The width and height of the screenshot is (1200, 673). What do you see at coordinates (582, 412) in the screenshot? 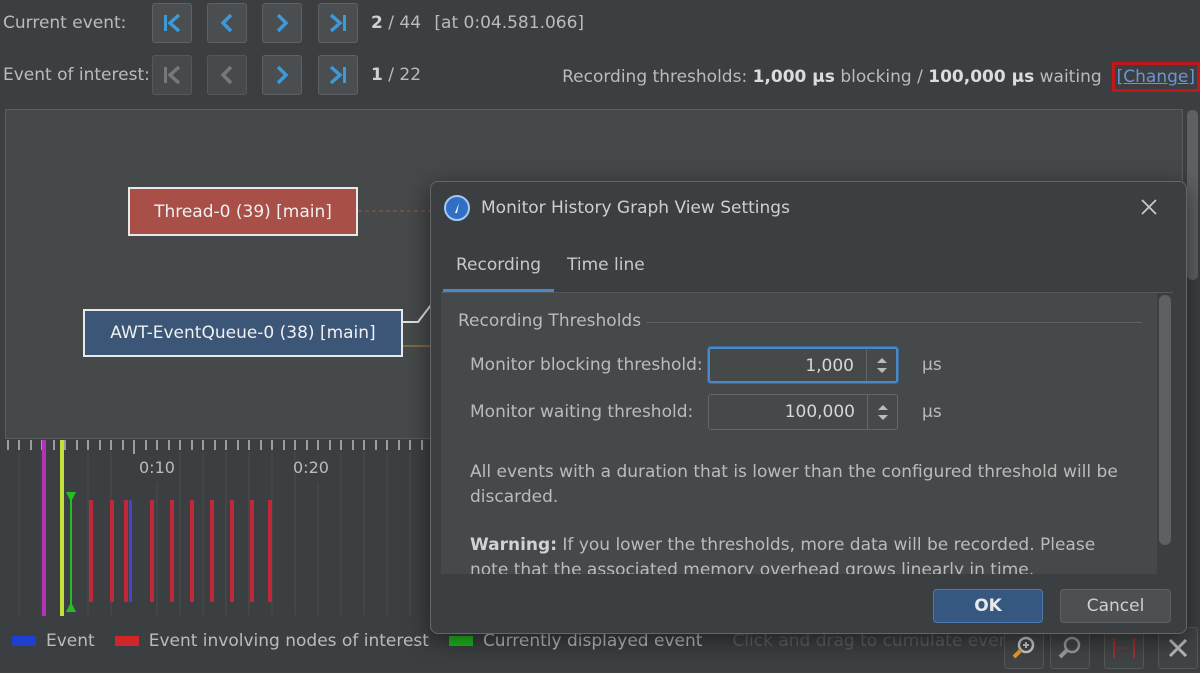
I see `waiting-threshold-label: Monitor waiting threshold:` at bounding box center [582, 412].